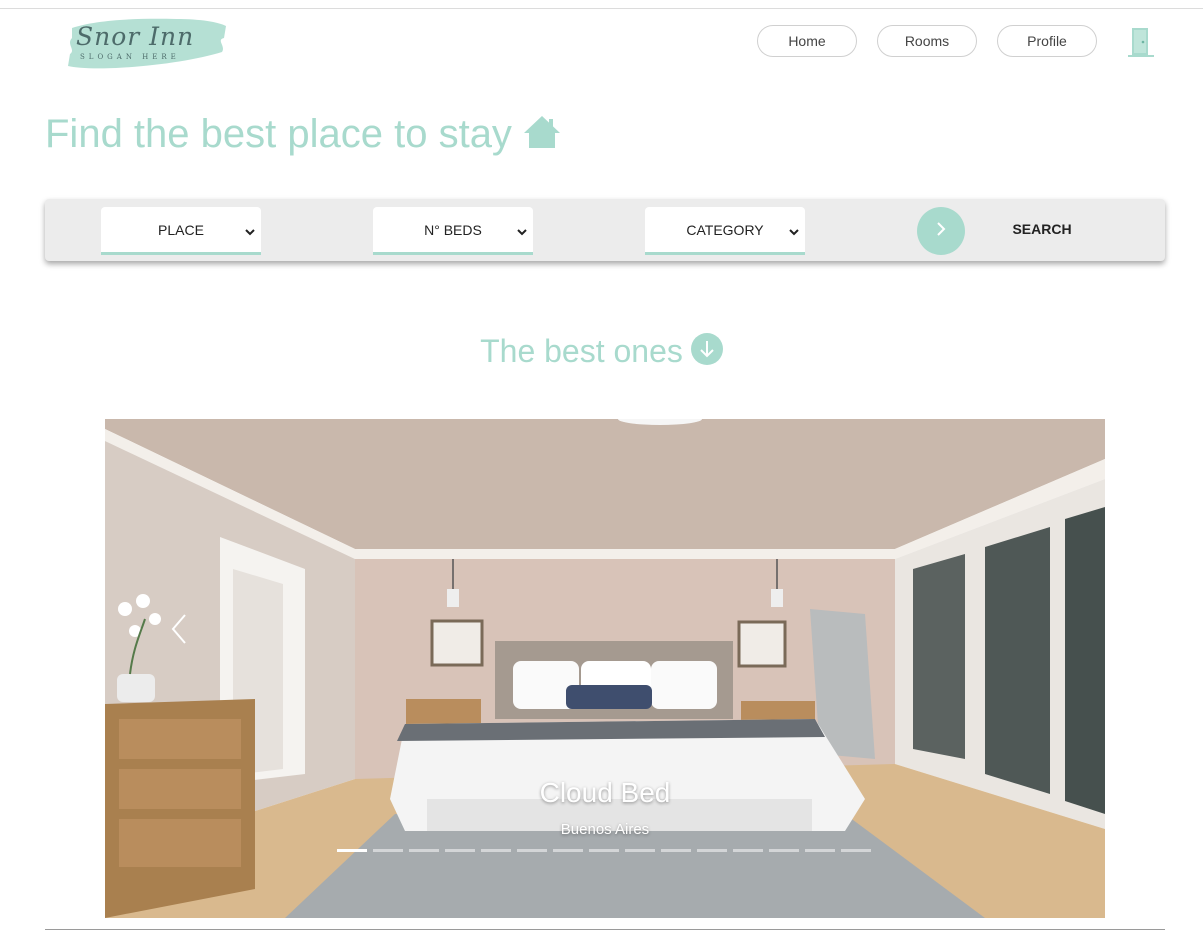 This screenshot has width=1203, height=946. I want to click on place-select-value: PLACE, so click(181, 229).